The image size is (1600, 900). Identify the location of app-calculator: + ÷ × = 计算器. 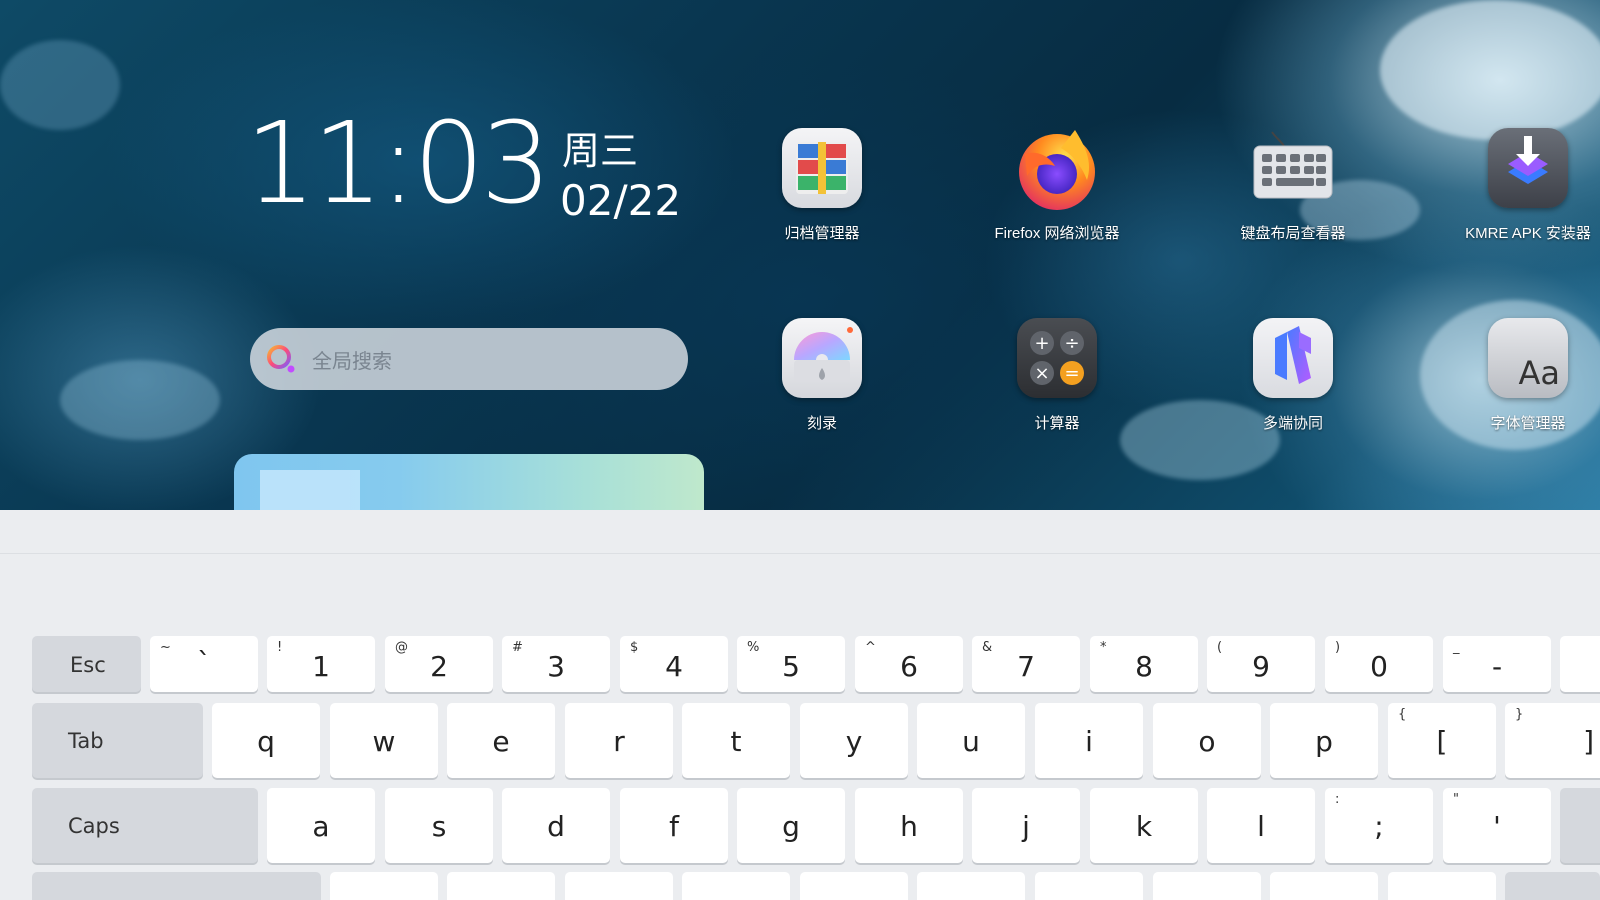
(1057, 375).